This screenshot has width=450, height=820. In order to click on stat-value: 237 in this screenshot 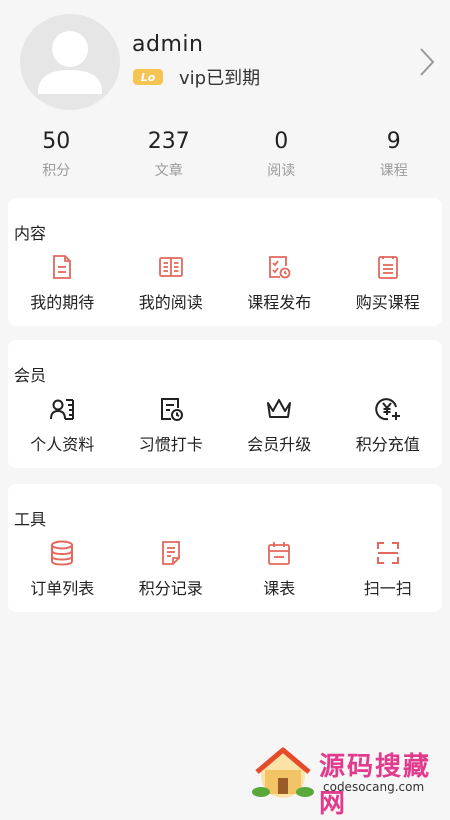, I will do `click(169, 142)`.